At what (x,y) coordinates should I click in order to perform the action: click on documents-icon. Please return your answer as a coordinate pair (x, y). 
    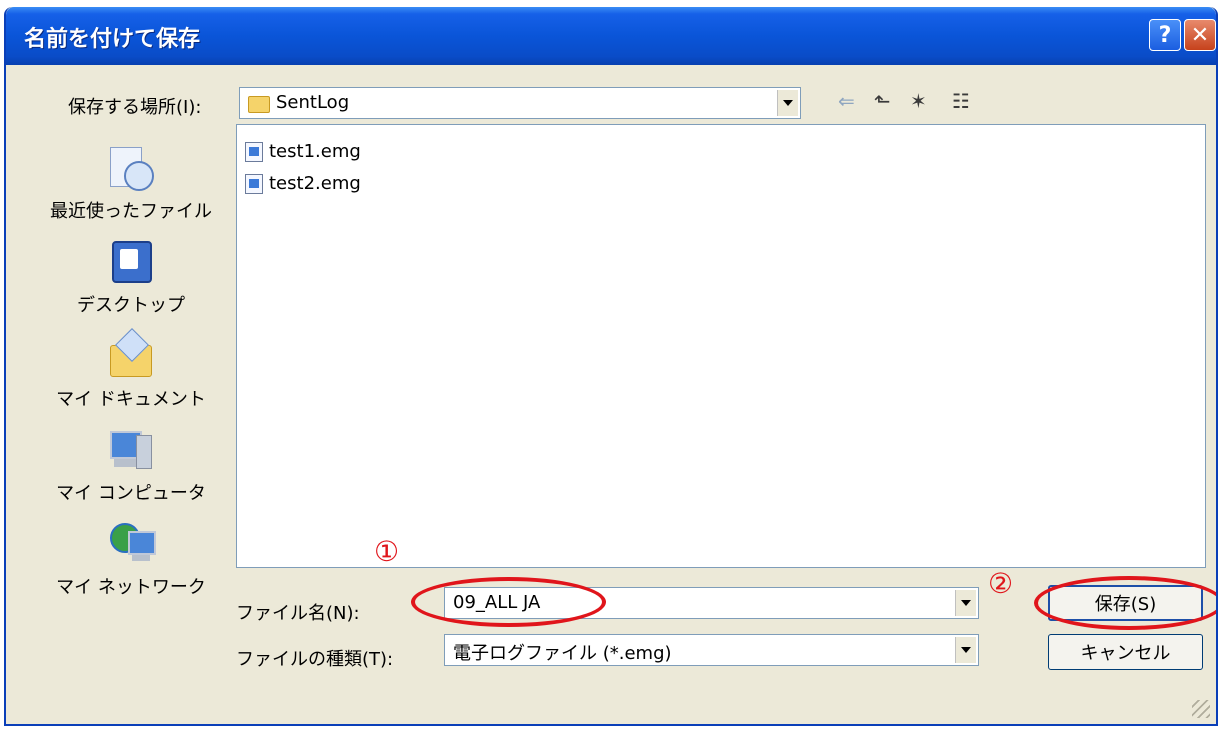
    Looking at the image, I should click on (131, 353).